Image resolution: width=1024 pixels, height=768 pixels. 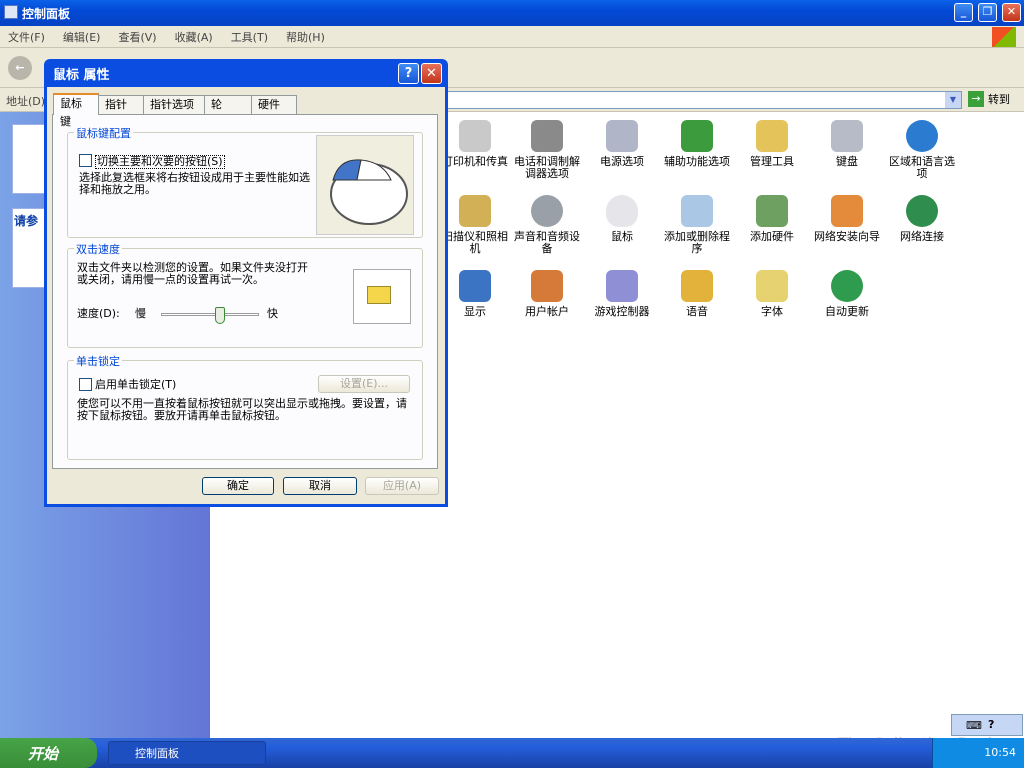 What do you see at coordinates (305, 37) in the screenshot?
I see `menu-help: 帮助(H)` at bounding box center [305, 37].